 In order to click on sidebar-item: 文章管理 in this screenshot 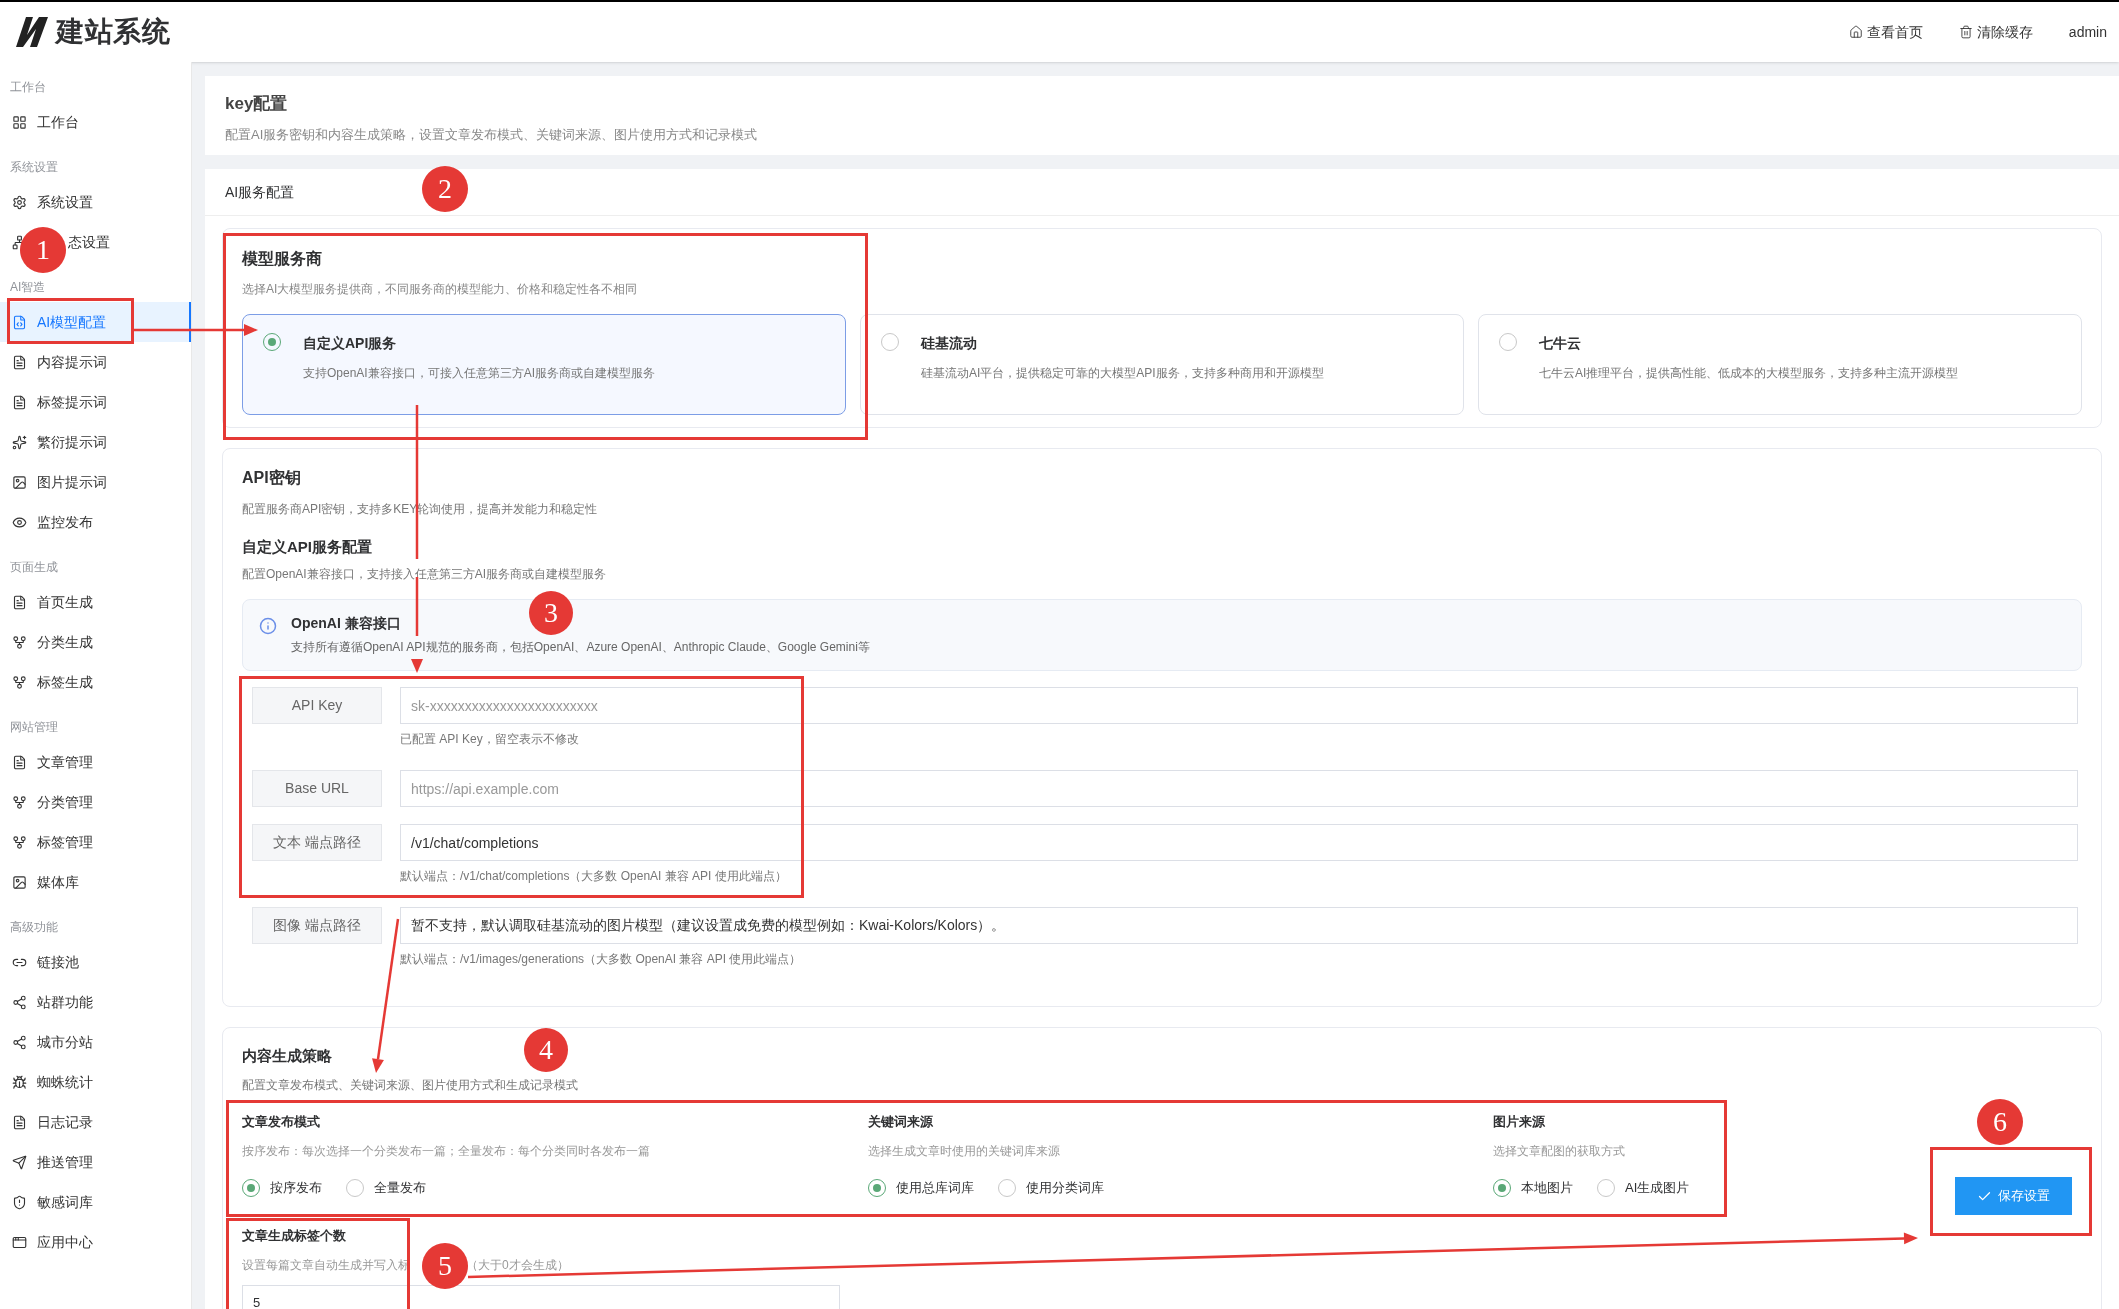, I will do `click(95, 762)`.